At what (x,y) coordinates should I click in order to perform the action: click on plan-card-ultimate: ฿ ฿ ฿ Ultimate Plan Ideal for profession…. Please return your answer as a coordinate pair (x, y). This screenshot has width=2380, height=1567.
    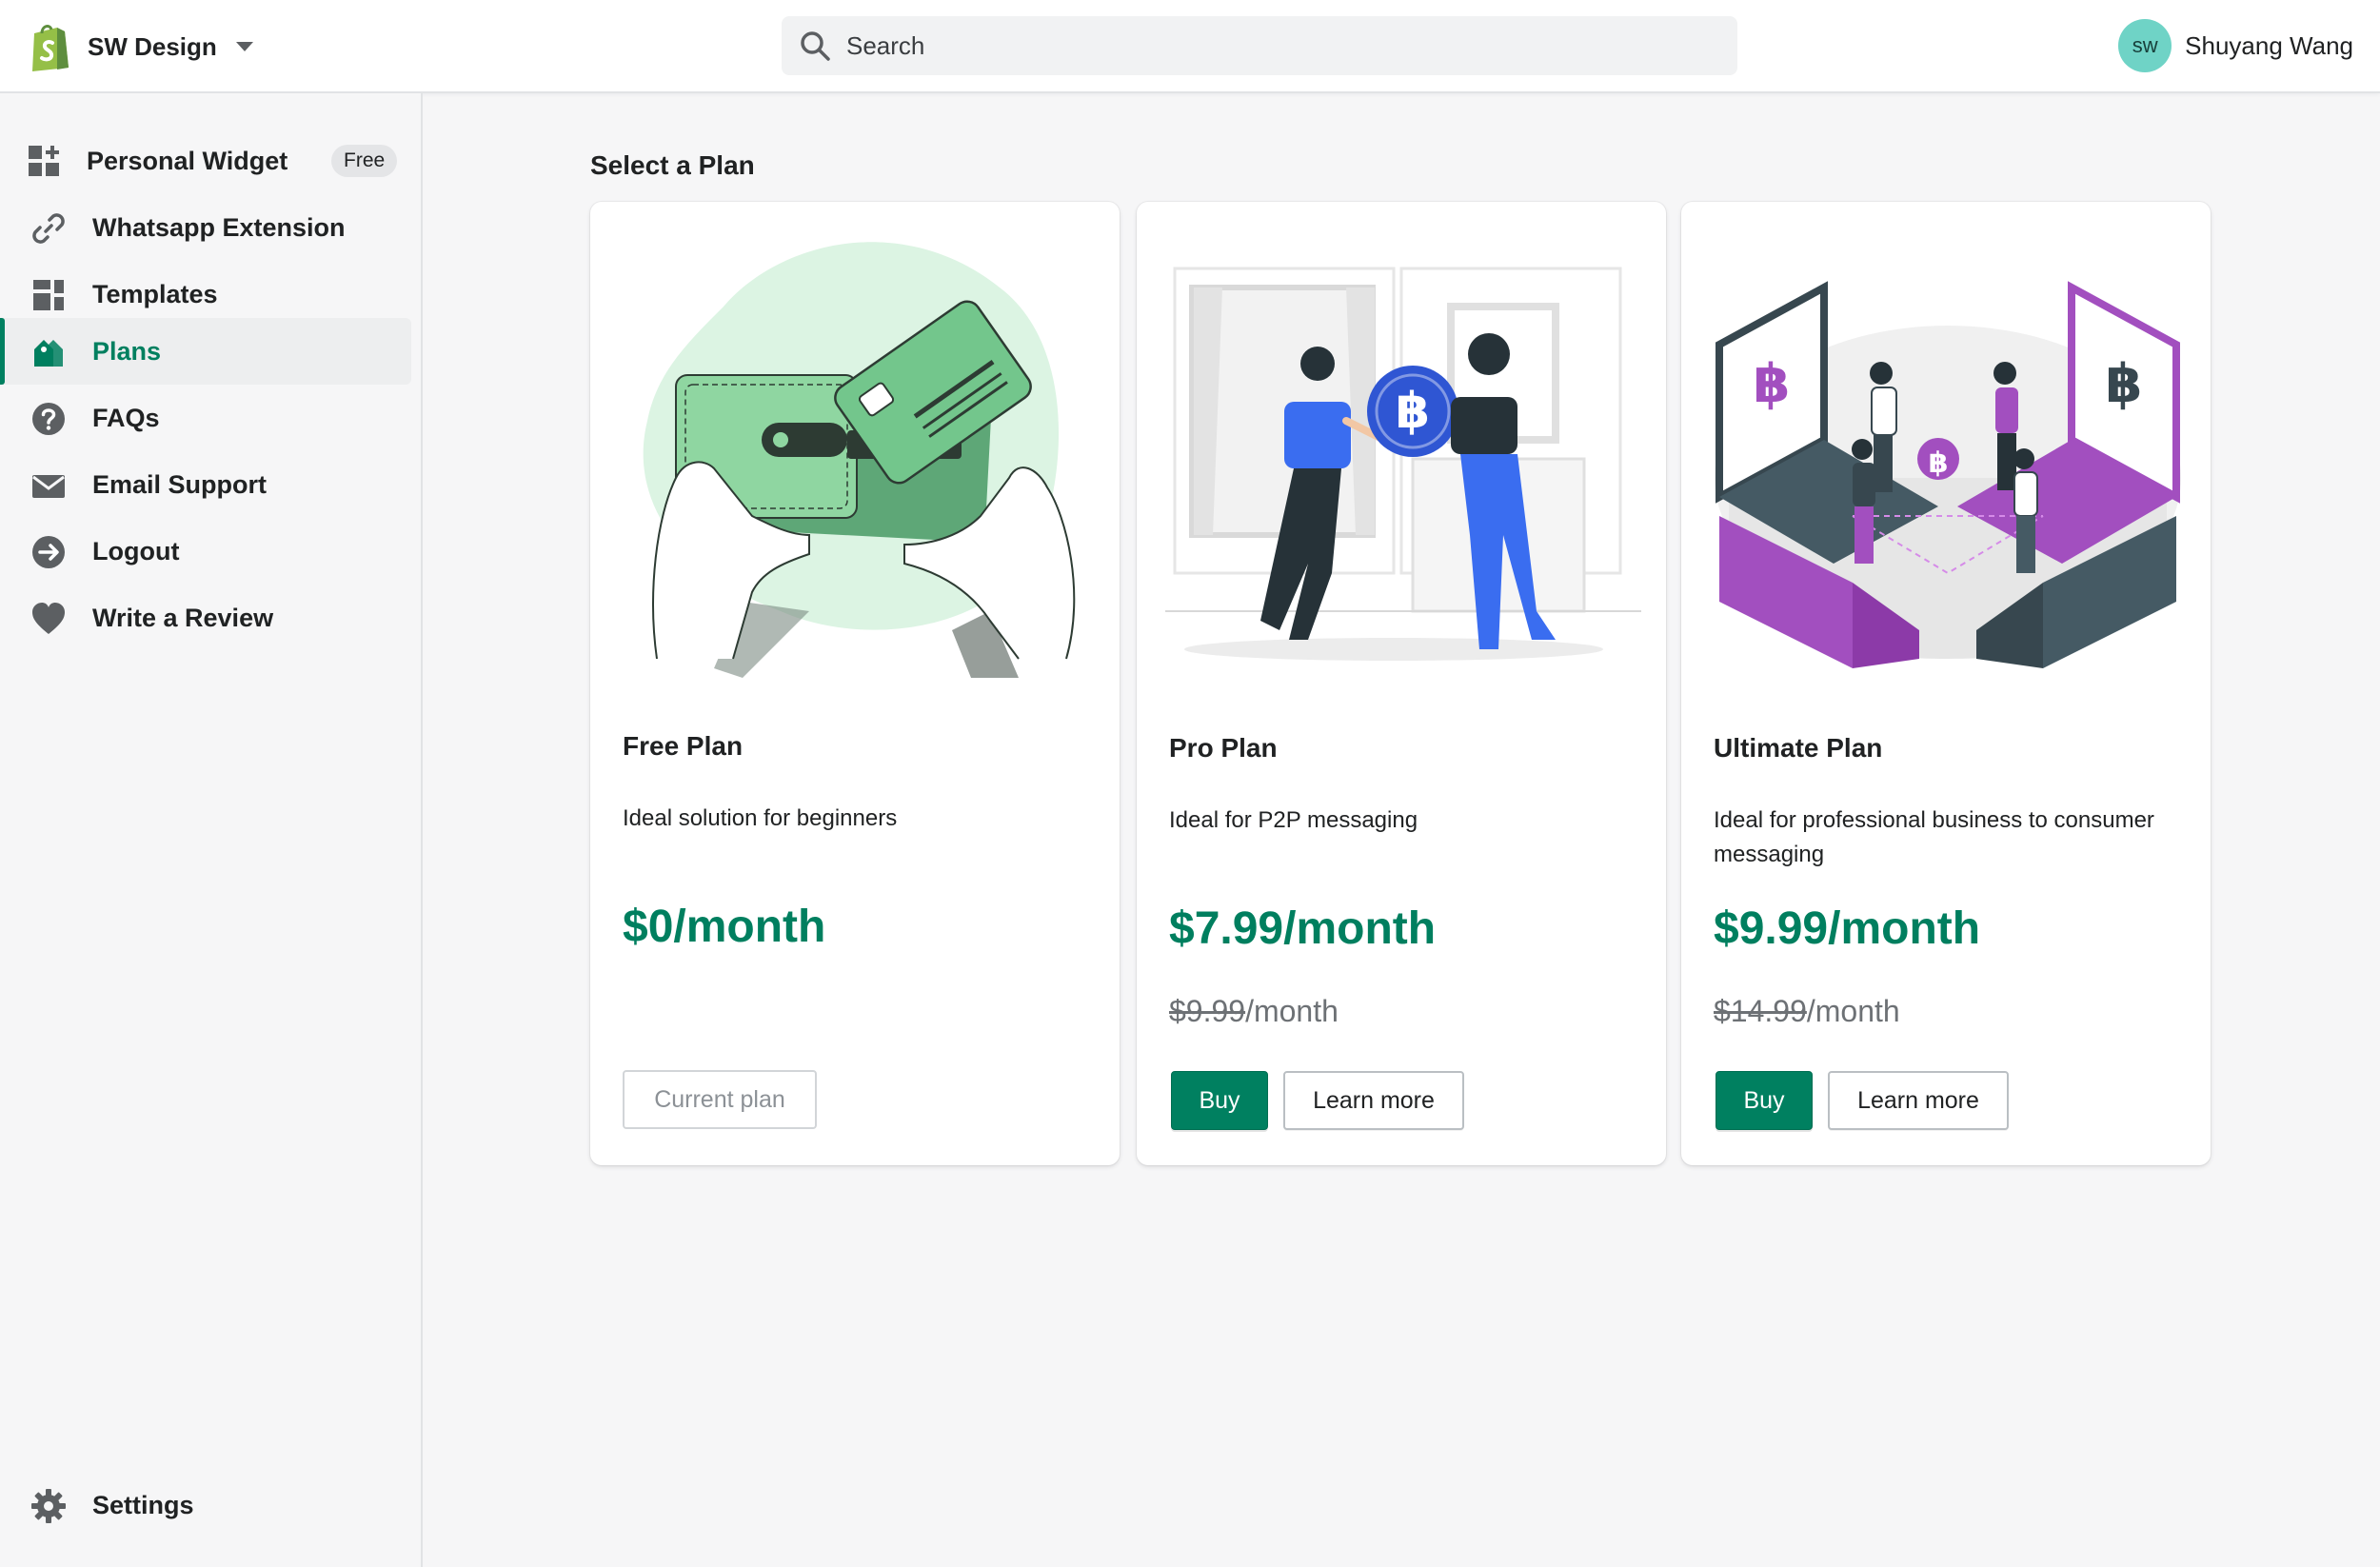
    Looking at the image, I should click on (1946, 683).